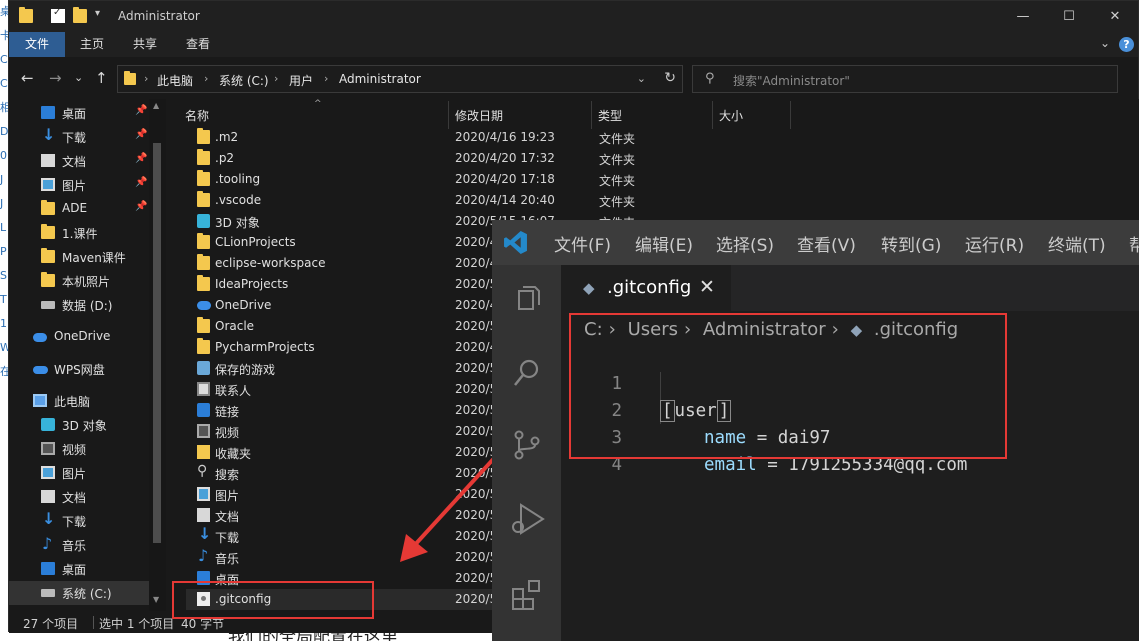 This screenshot has height=641, width=1139. Describe the element at coordinates (273, 600) in the screenshot. I see `gitconfig-highlight-box` at that location.